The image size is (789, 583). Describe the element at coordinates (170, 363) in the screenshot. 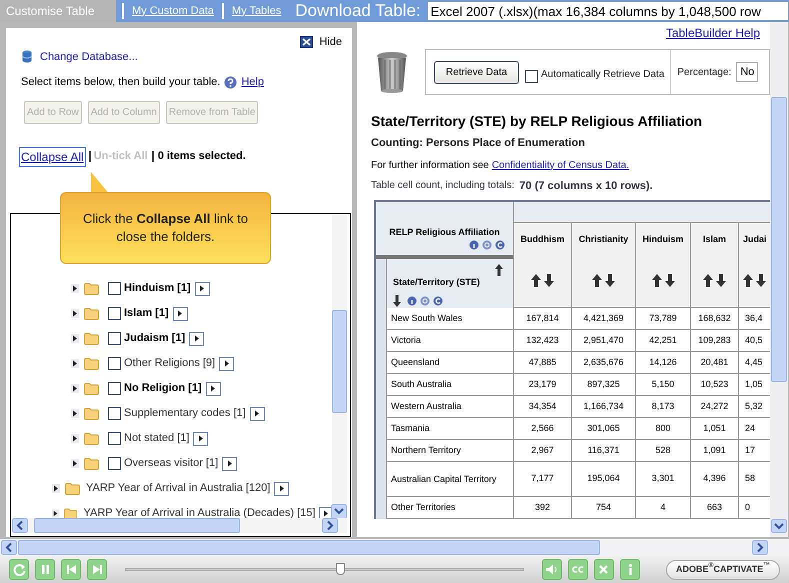

I see `tree-item-label: Other Religions [9]` at that location.